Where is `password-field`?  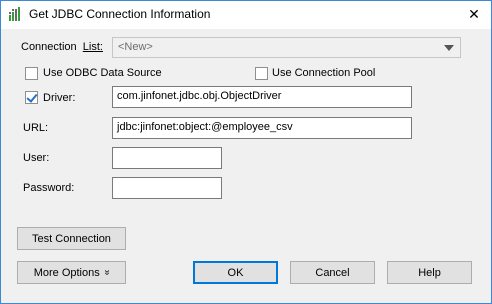
password-field is located at coordinates (167, 188).